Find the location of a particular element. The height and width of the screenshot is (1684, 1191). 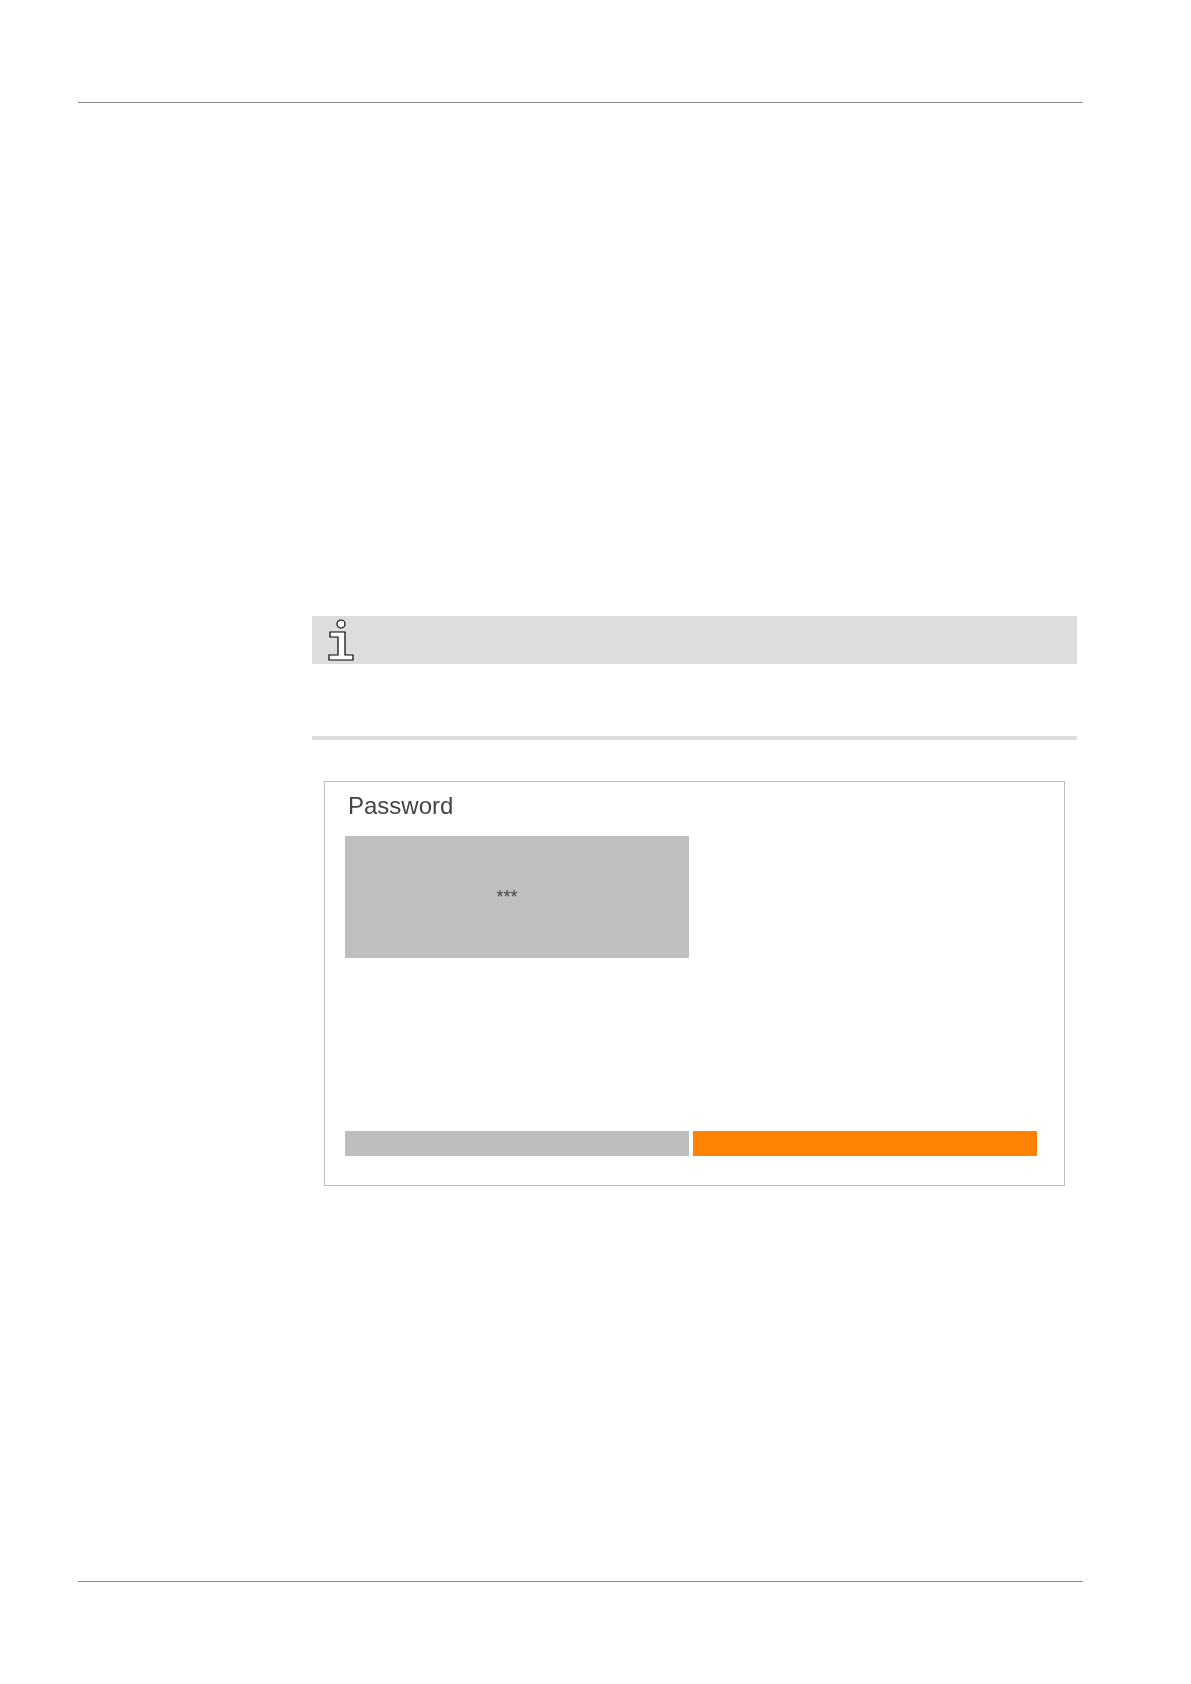

info-icon is located at coordinates (341, 640).